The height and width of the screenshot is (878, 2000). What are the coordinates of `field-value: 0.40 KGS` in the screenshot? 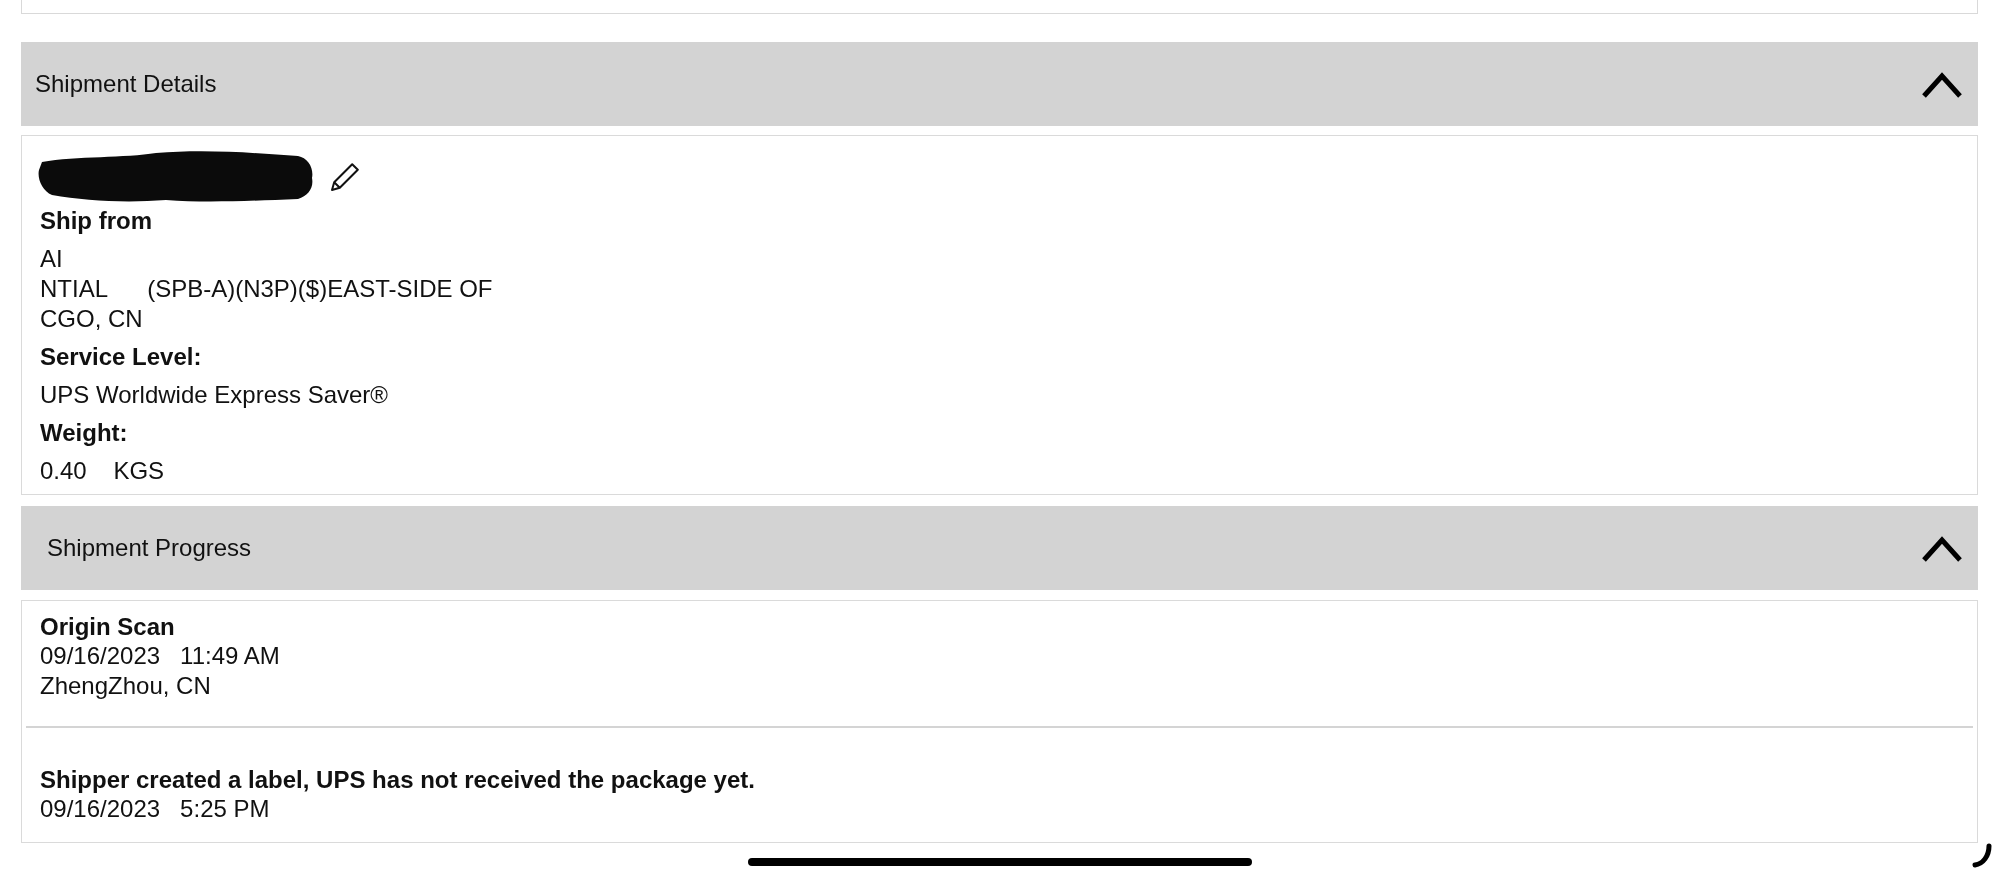 It's located at (103, 471).